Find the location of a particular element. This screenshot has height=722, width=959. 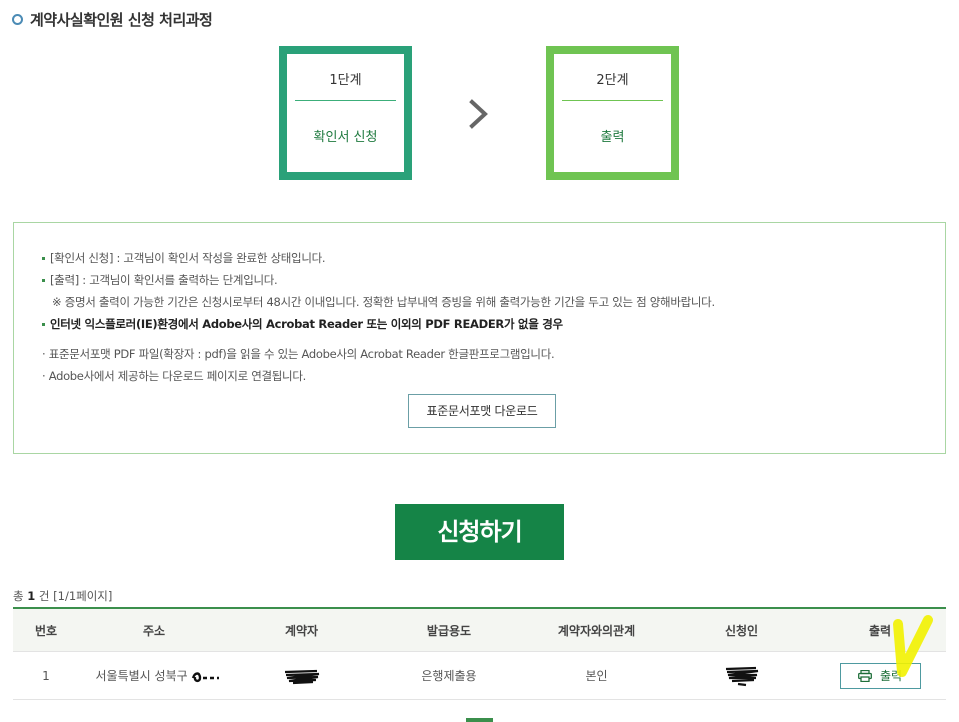

table-header-row: 번호 주소 계약자 발급용도 계약자와의관계 신청인 출력 is located at coordinates (479, 629).